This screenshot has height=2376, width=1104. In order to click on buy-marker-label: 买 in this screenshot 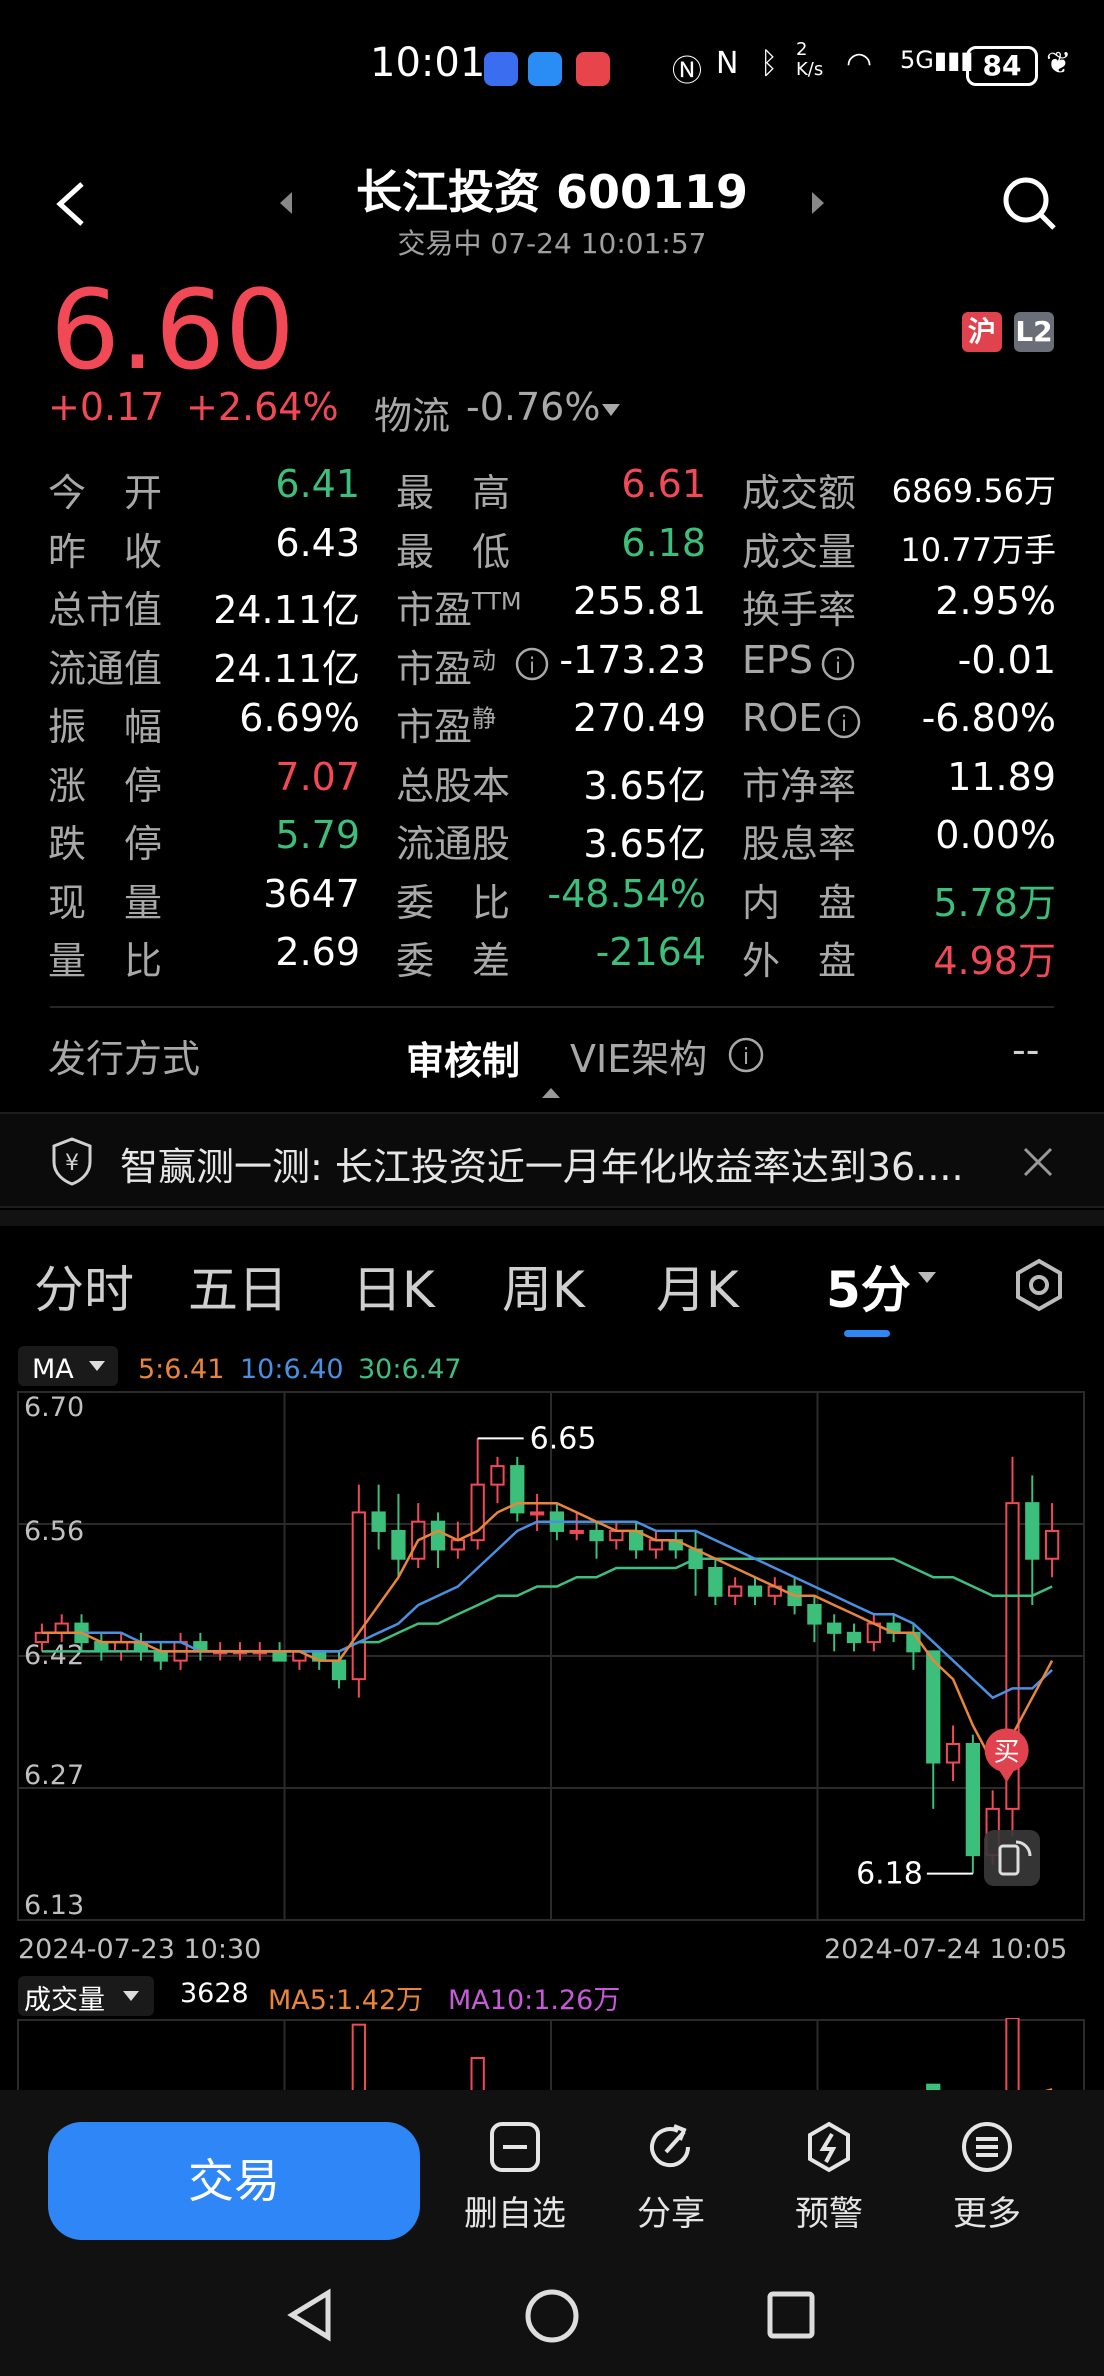, I will do `click(1007, 1752)`.